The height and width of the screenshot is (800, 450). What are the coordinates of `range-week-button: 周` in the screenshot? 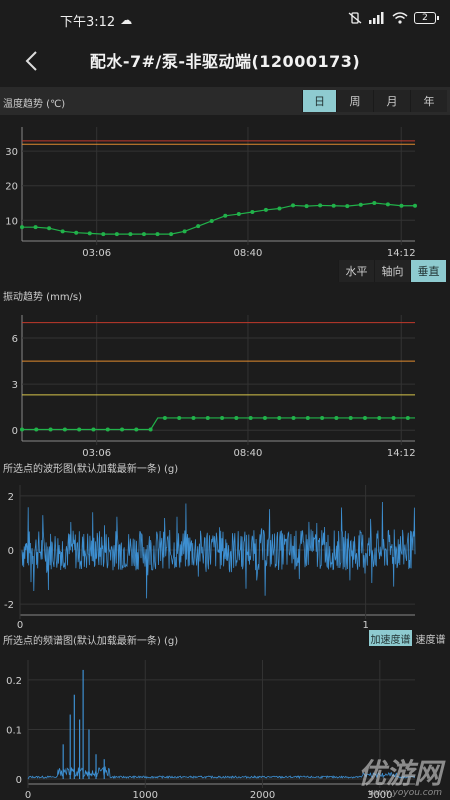 It's located at (354, 101).